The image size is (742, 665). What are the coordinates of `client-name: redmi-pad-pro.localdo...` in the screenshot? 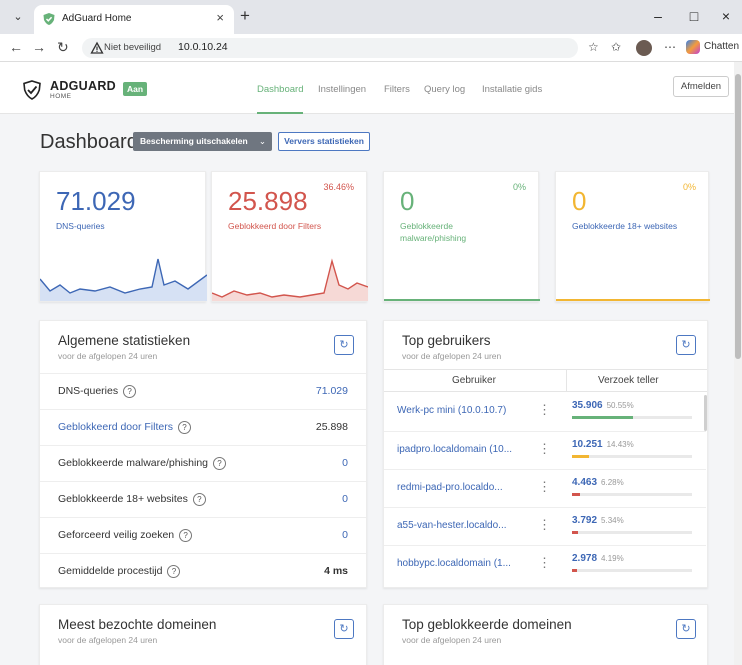 It's located at (467, 487).